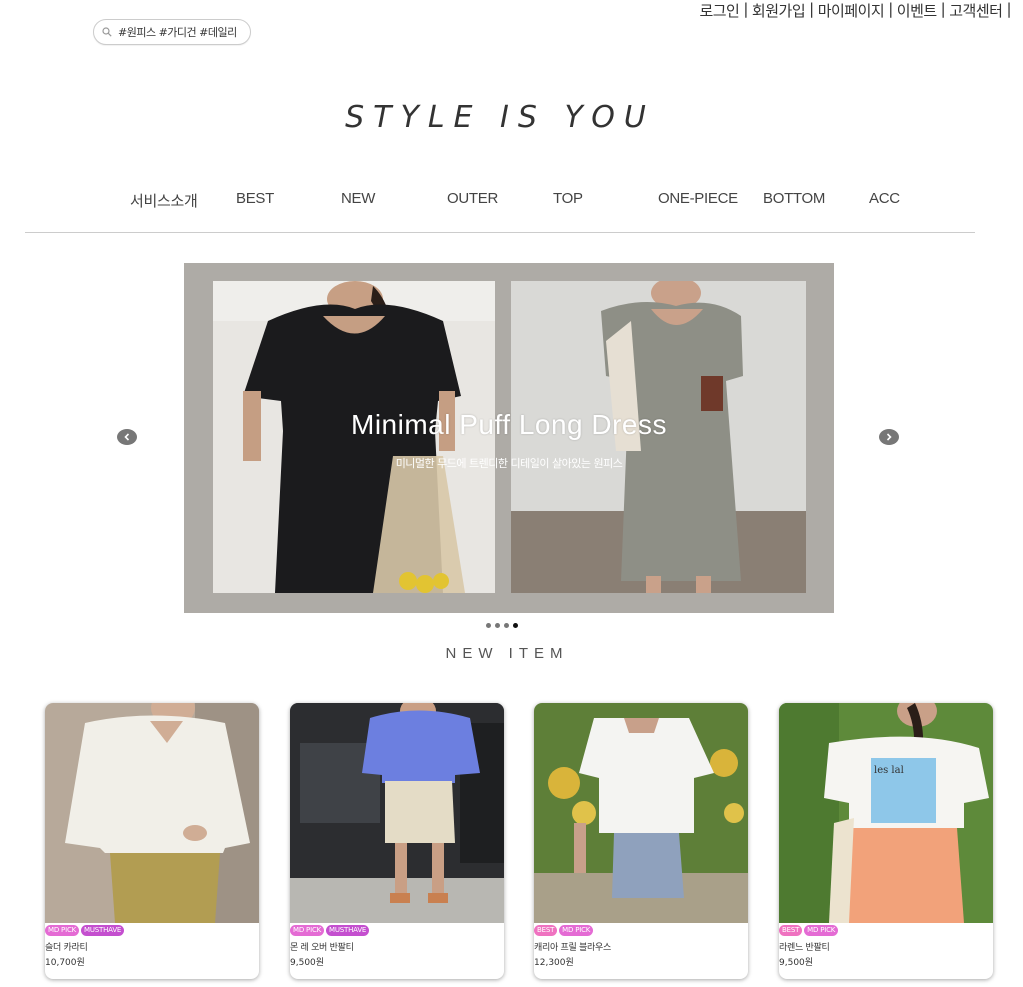  What do you see at coordinates (976, 10) in the screenshot?
I see `customer-center-link: 고객센터` at bounding box center [976, 10].